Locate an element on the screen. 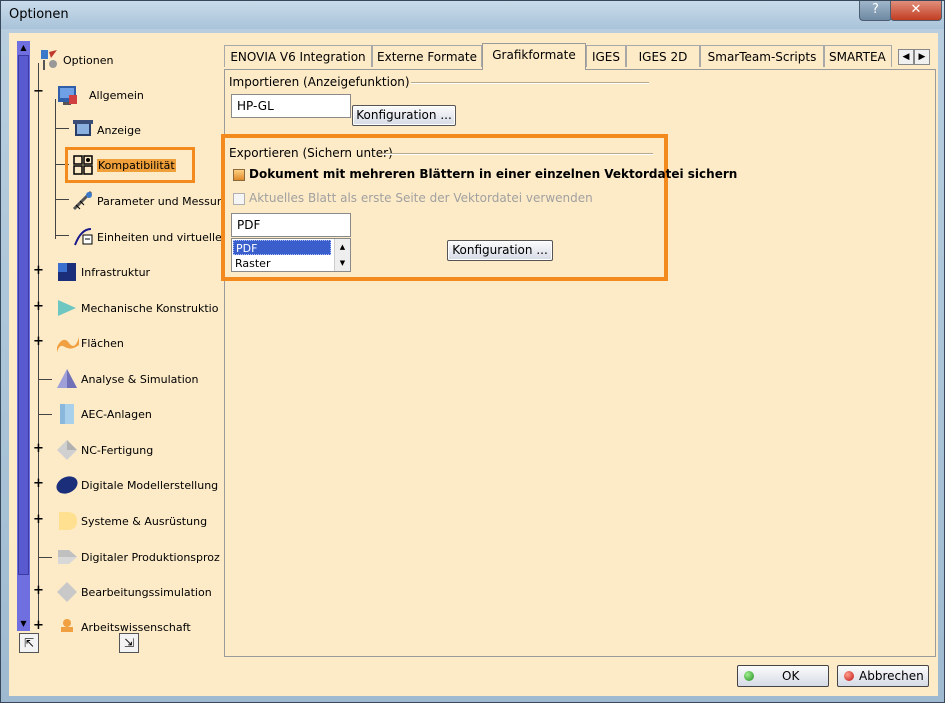 This screenshot has width=945, height=703. general-icon is located at coordinates (67, 95).